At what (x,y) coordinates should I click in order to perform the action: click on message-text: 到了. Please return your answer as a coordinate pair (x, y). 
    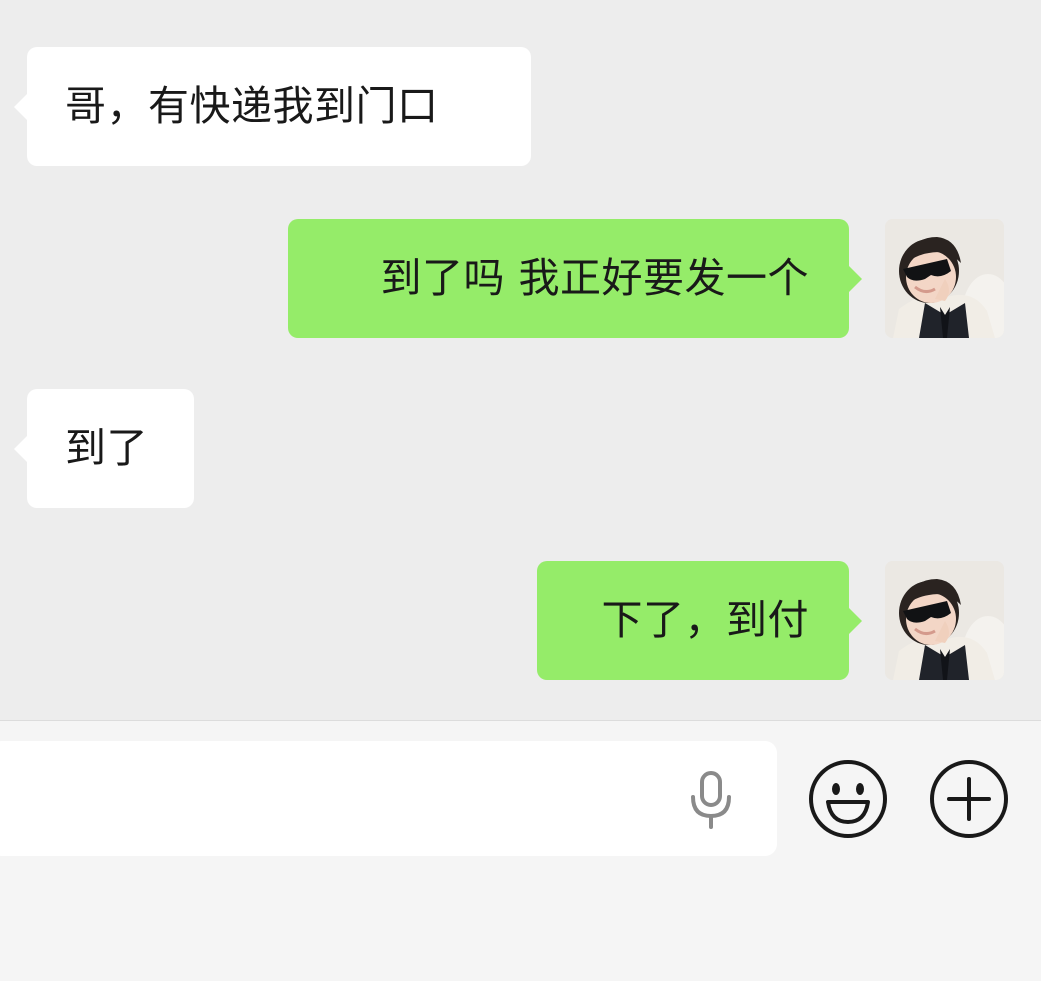
    Looking at the image, I should click on (106, 448).